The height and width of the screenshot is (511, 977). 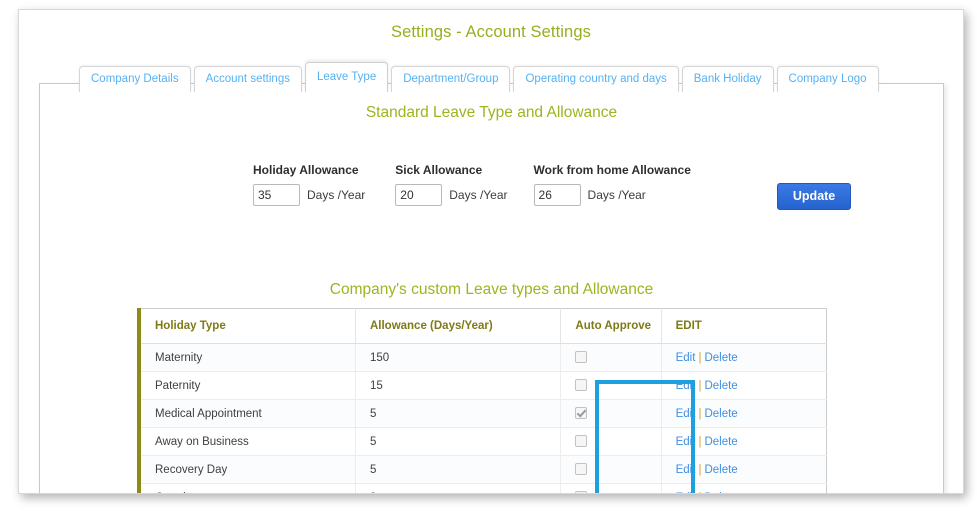 I want to click on table-row: Maternity 150 Edit | Delete, so click(x=483, y=357).